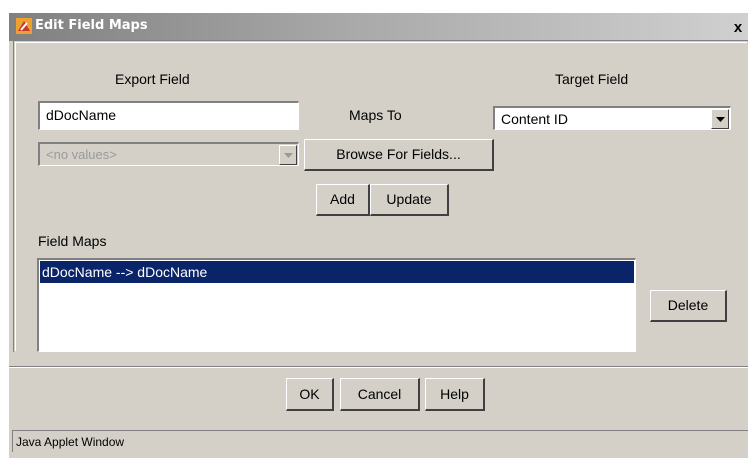 The image size is (748, 460). I want to click on target-field-value: Content ID, so click(534, 119).